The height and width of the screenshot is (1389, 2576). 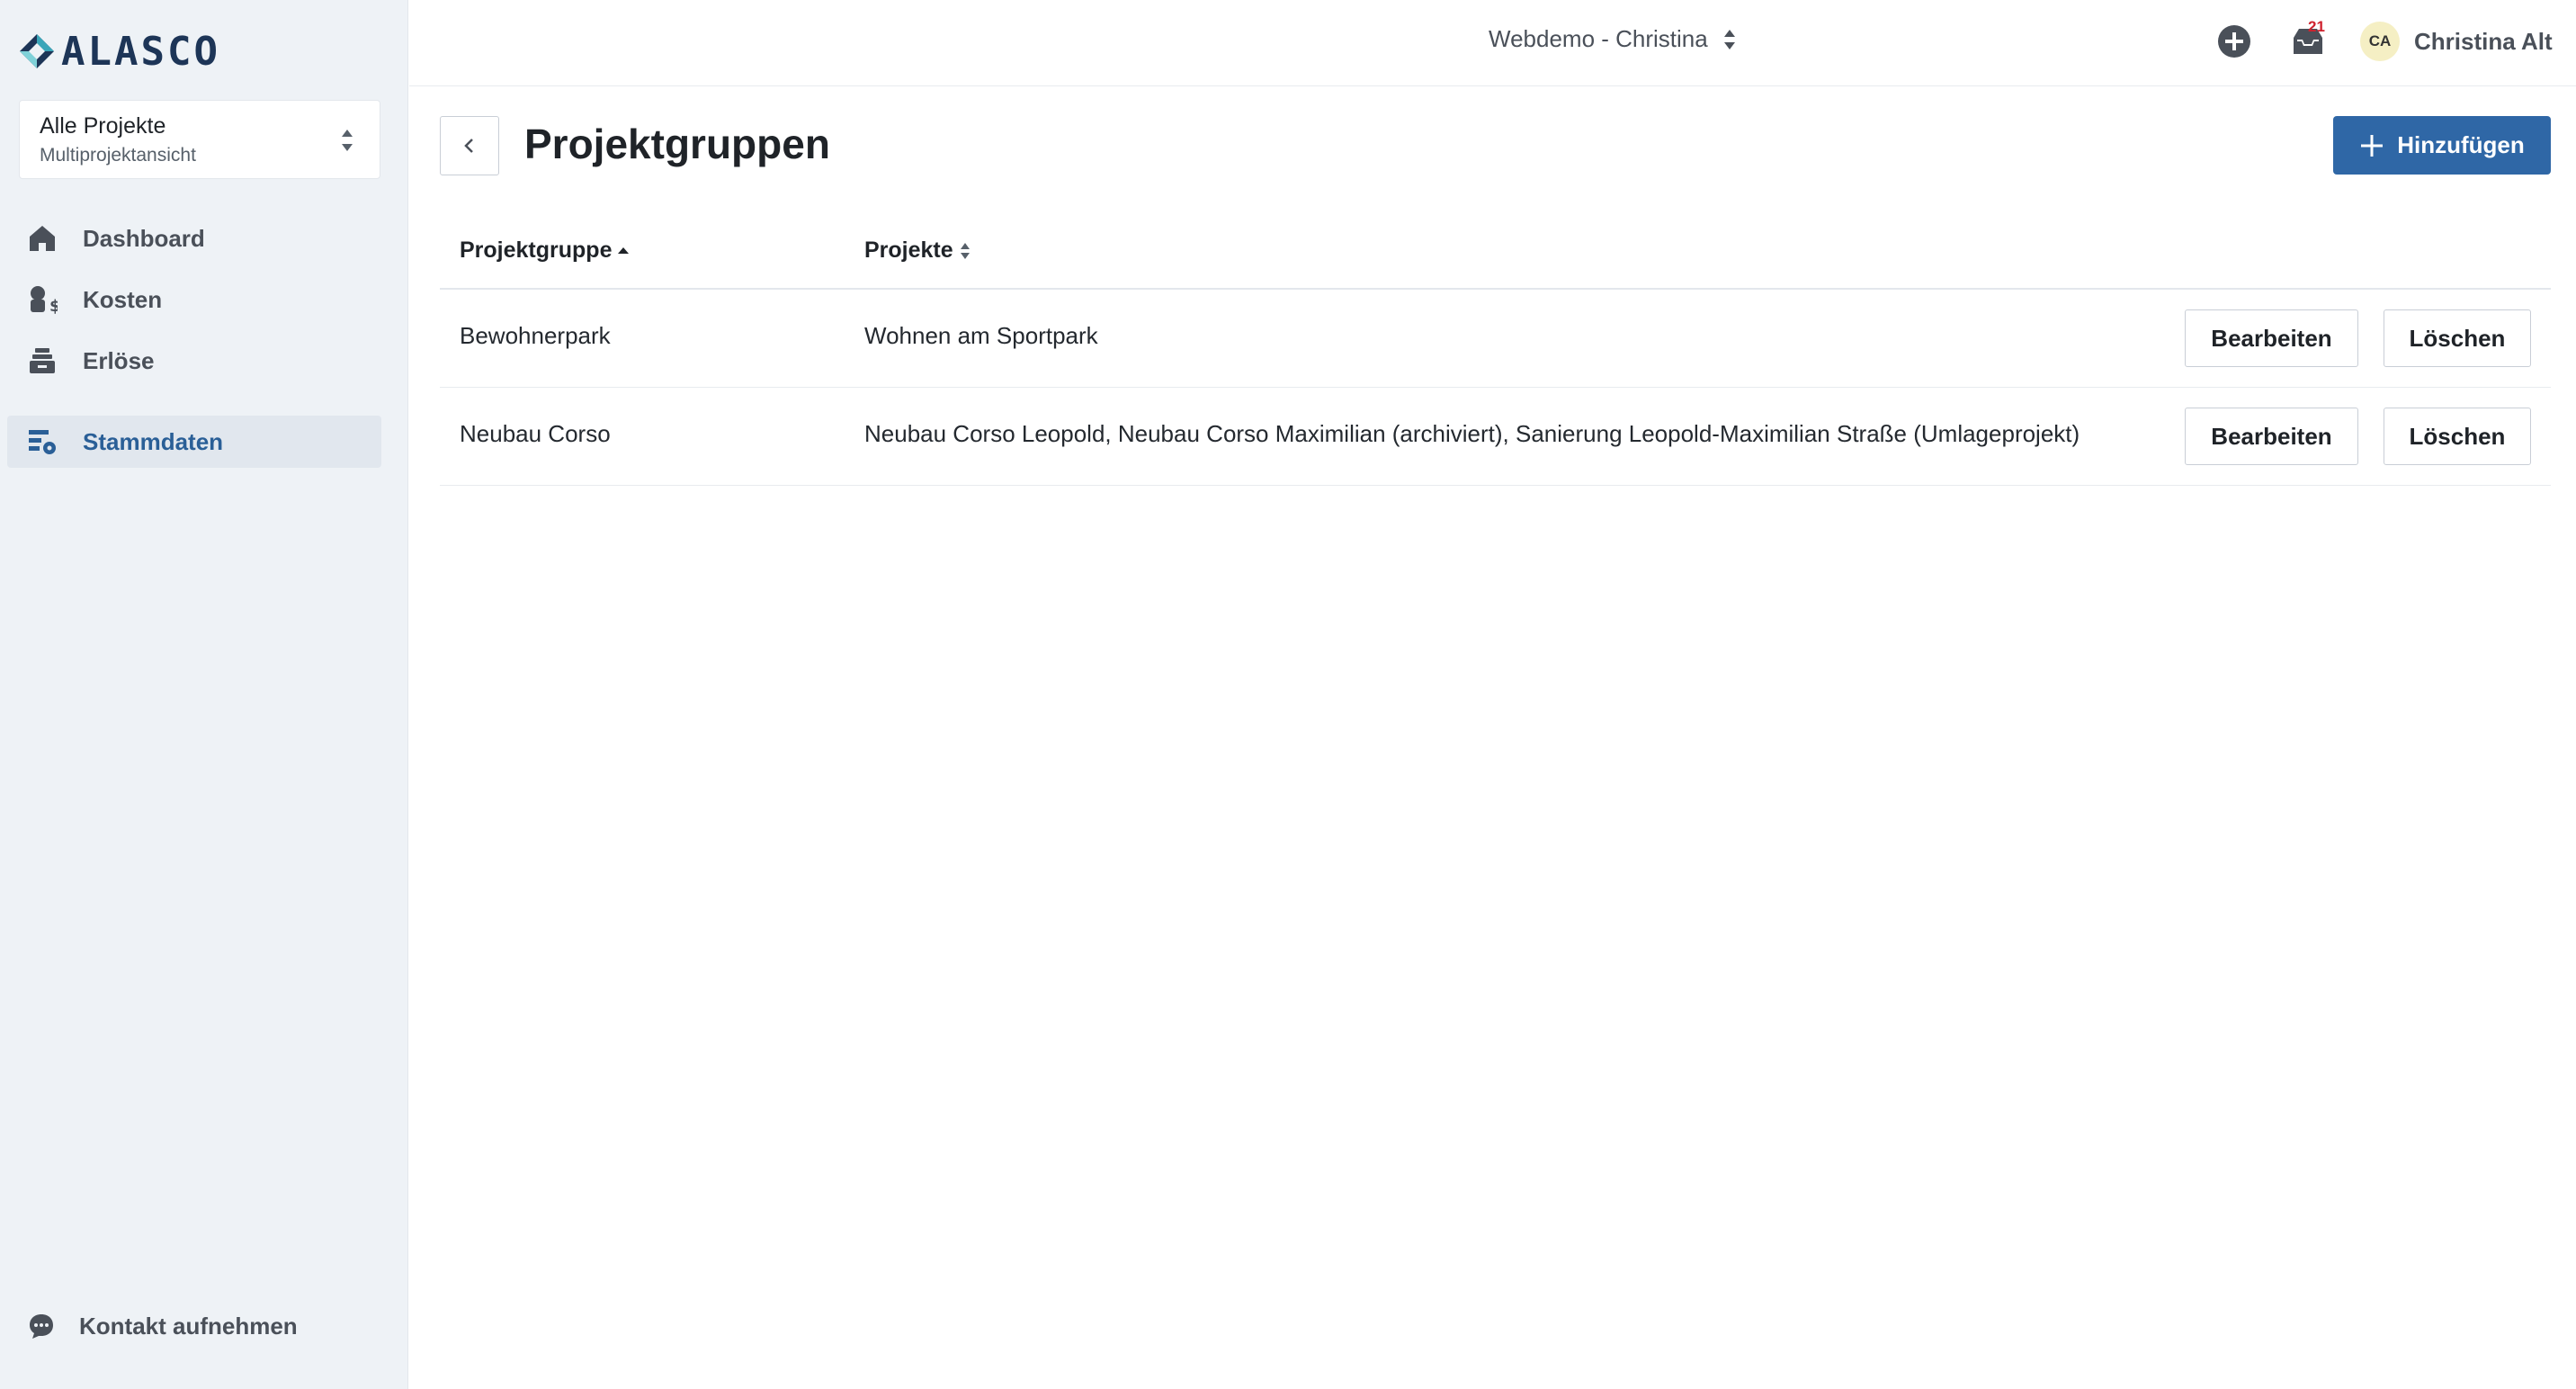 What do you see at coordinates (535, 433) in the screenshot?
I see `cell-group: Neubau Corso` at bounding box center [535, 433].